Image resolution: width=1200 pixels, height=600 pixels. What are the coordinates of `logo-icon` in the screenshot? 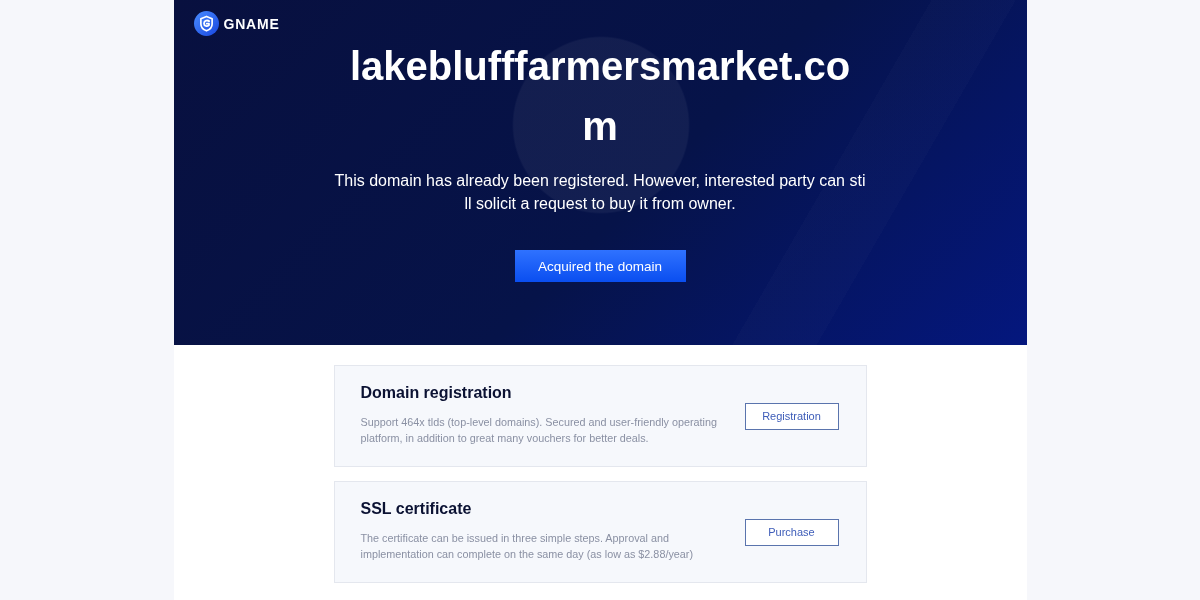 It's located at (206, 23).